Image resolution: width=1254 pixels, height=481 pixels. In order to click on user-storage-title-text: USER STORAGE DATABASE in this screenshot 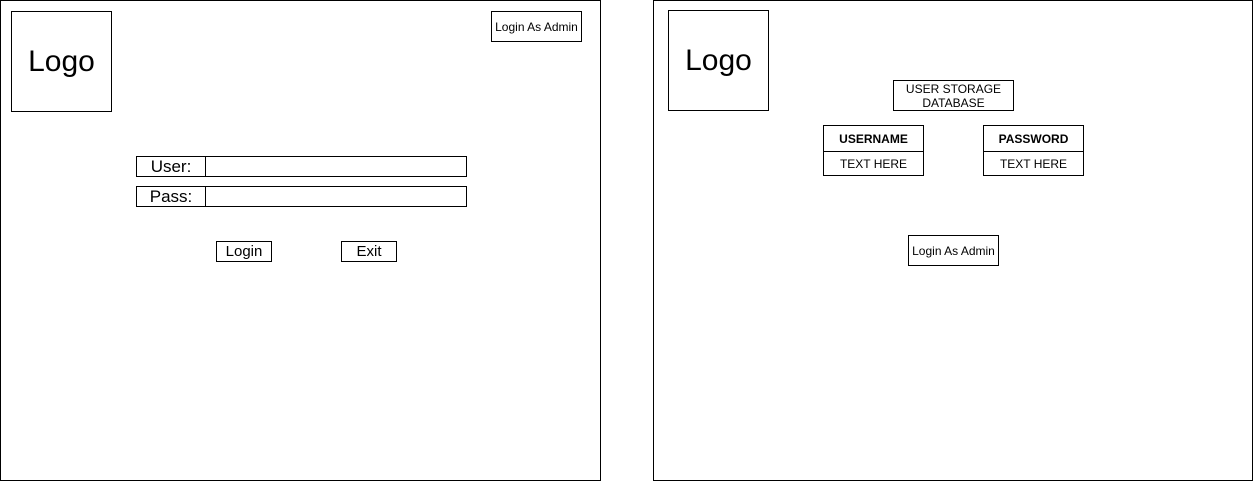, I will do `click(953, 95)`.